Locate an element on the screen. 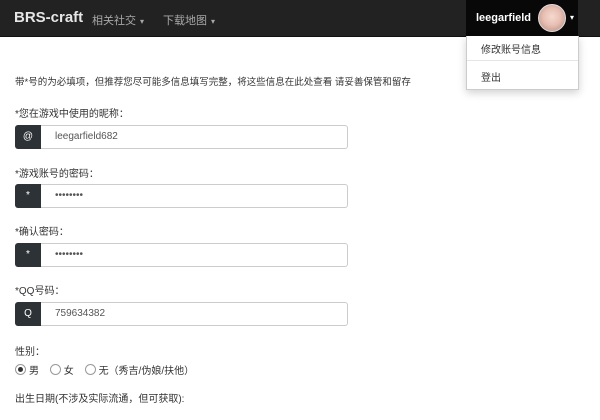 This screenshot has height=420, width=600. menu-item-edit-account: 修改账号信息 is located at coordinates (511, 48).